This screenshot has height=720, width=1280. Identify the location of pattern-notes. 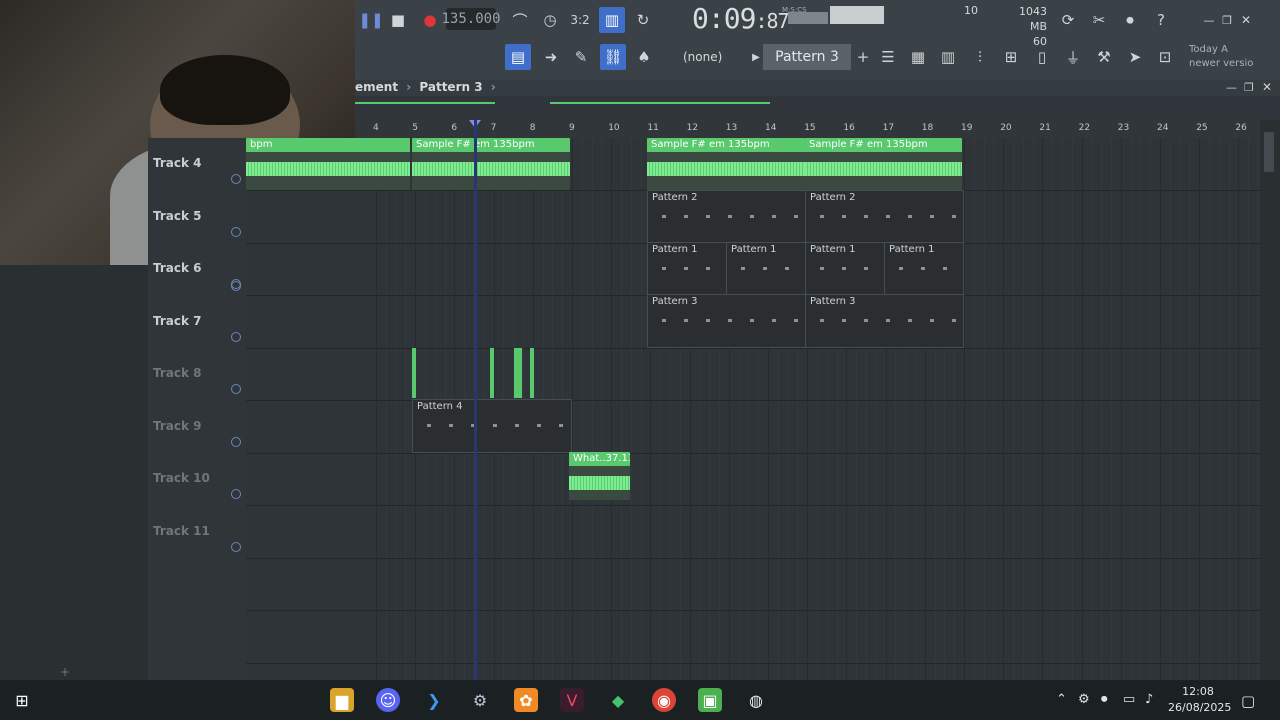
(727, 219).